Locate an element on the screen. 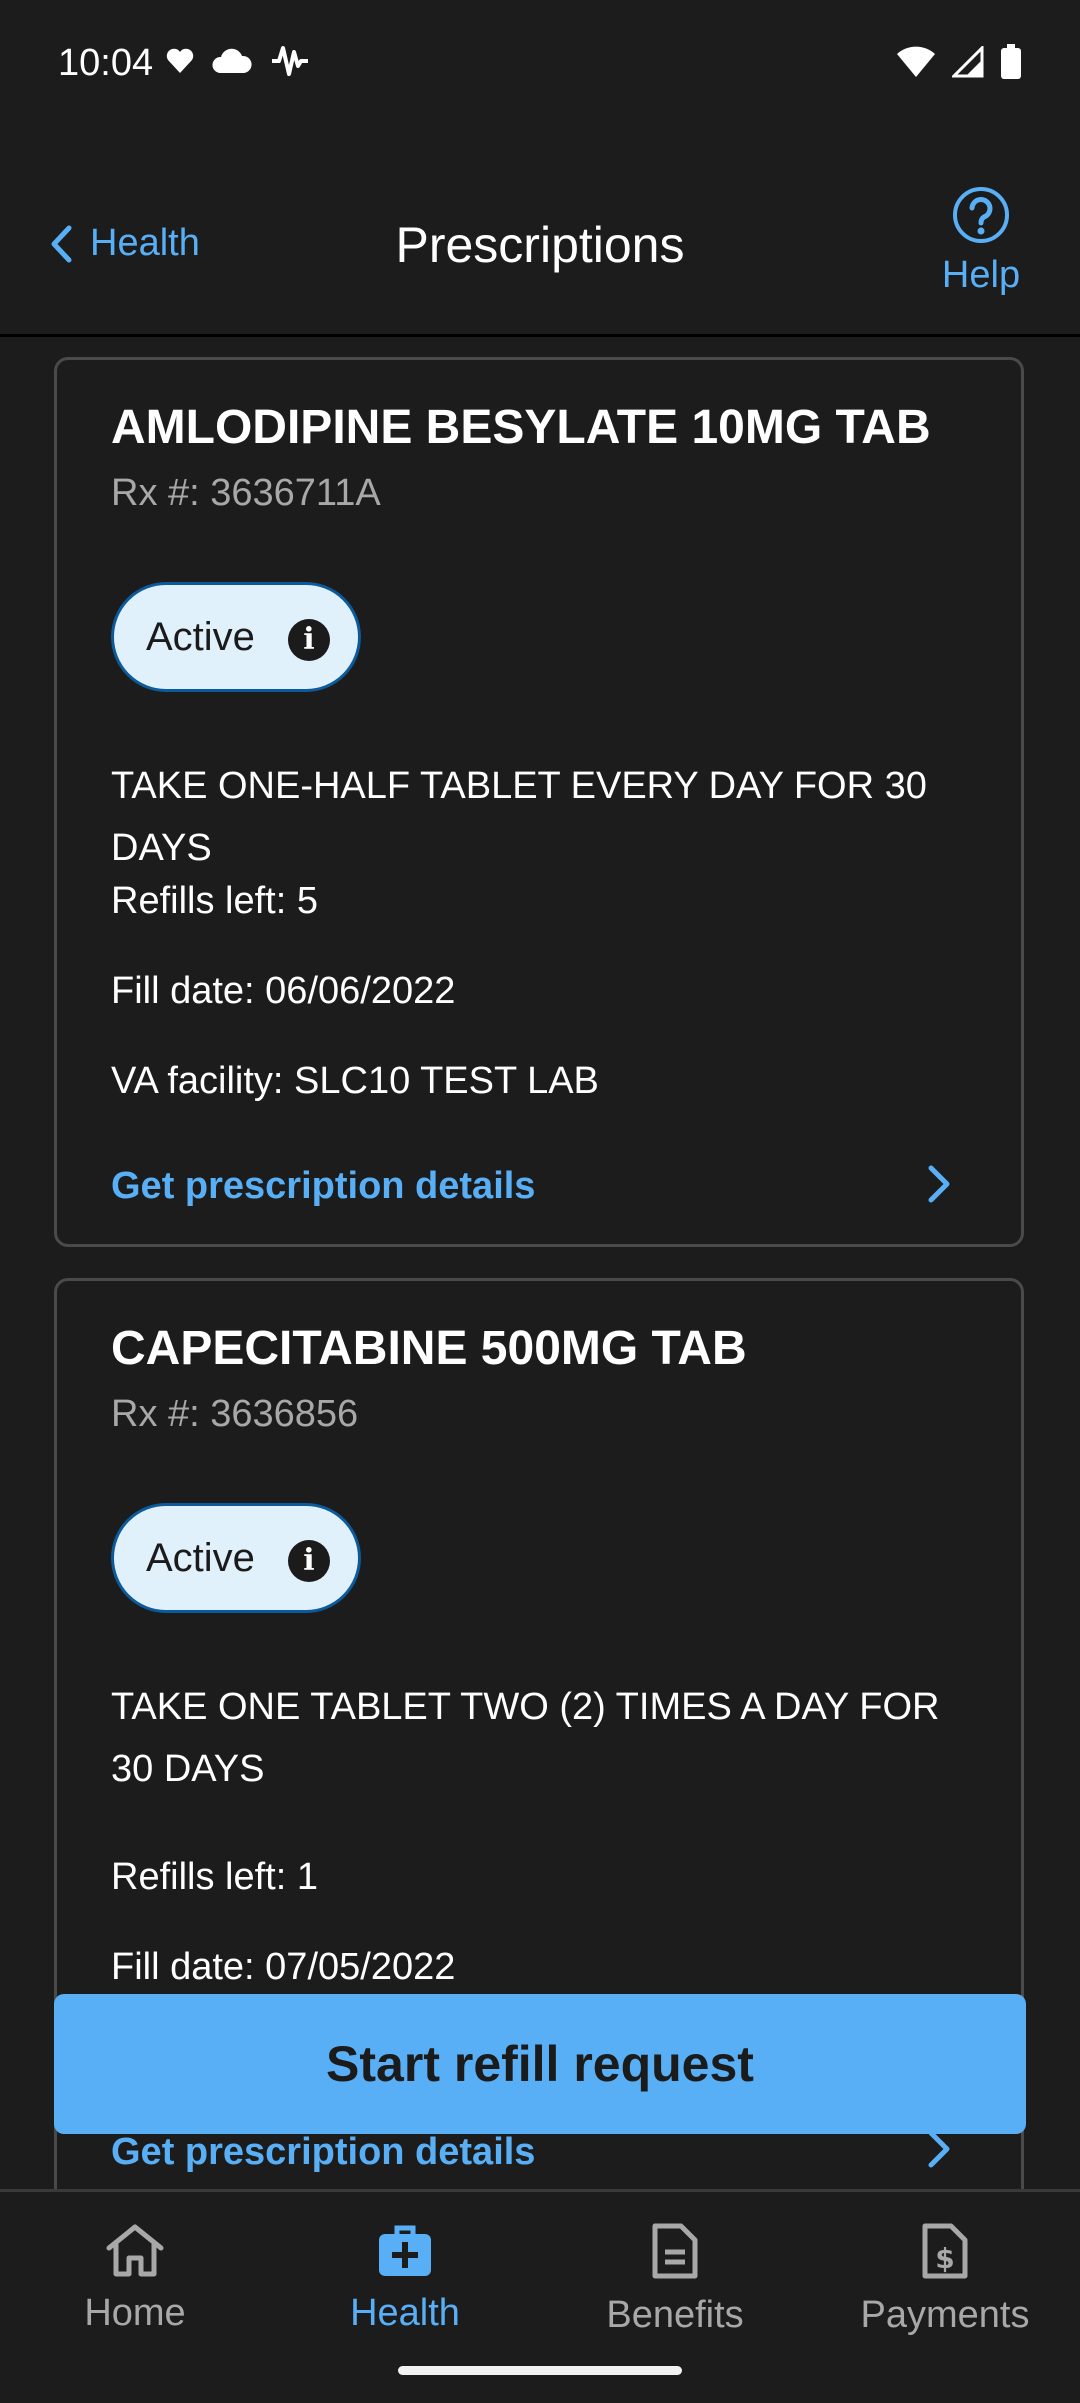 The image size is (1080, 2403). tab-label: Home is located at coordinates (135, 2313).